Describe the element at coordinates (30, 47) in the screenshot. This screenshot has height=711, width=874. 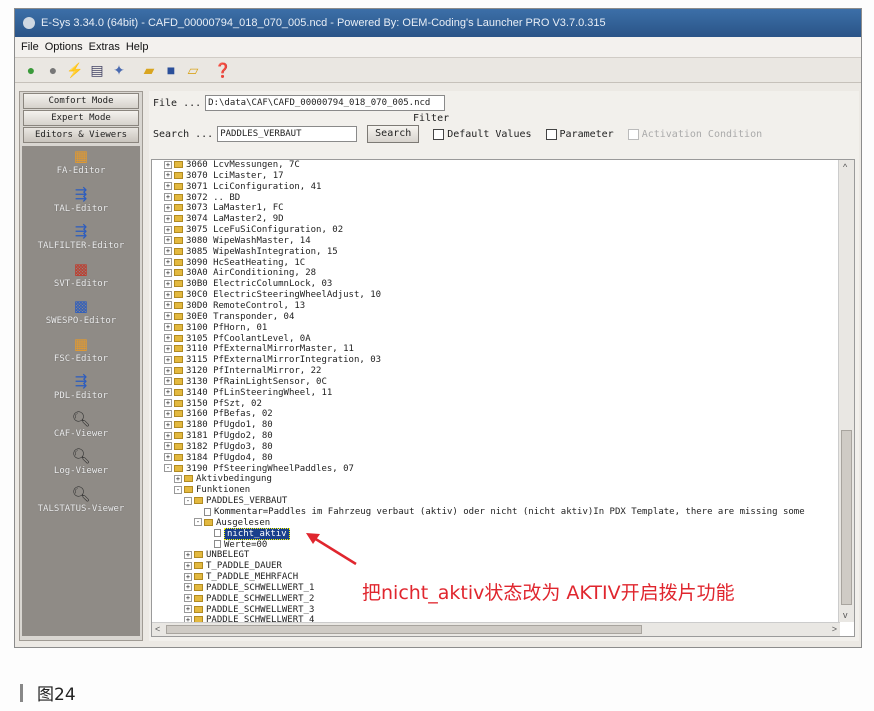
I see `menu-file: File` at that location.